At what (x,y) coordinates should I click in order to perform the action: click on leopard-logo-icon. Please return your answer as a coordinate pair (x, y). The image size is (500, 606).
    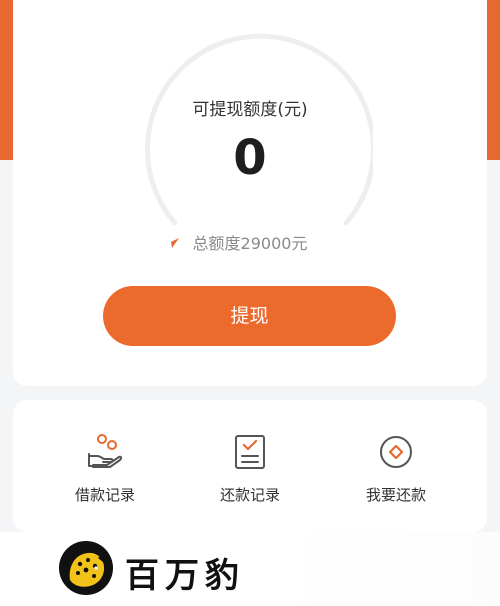
    Looking at the image, I should click on (86, 568).